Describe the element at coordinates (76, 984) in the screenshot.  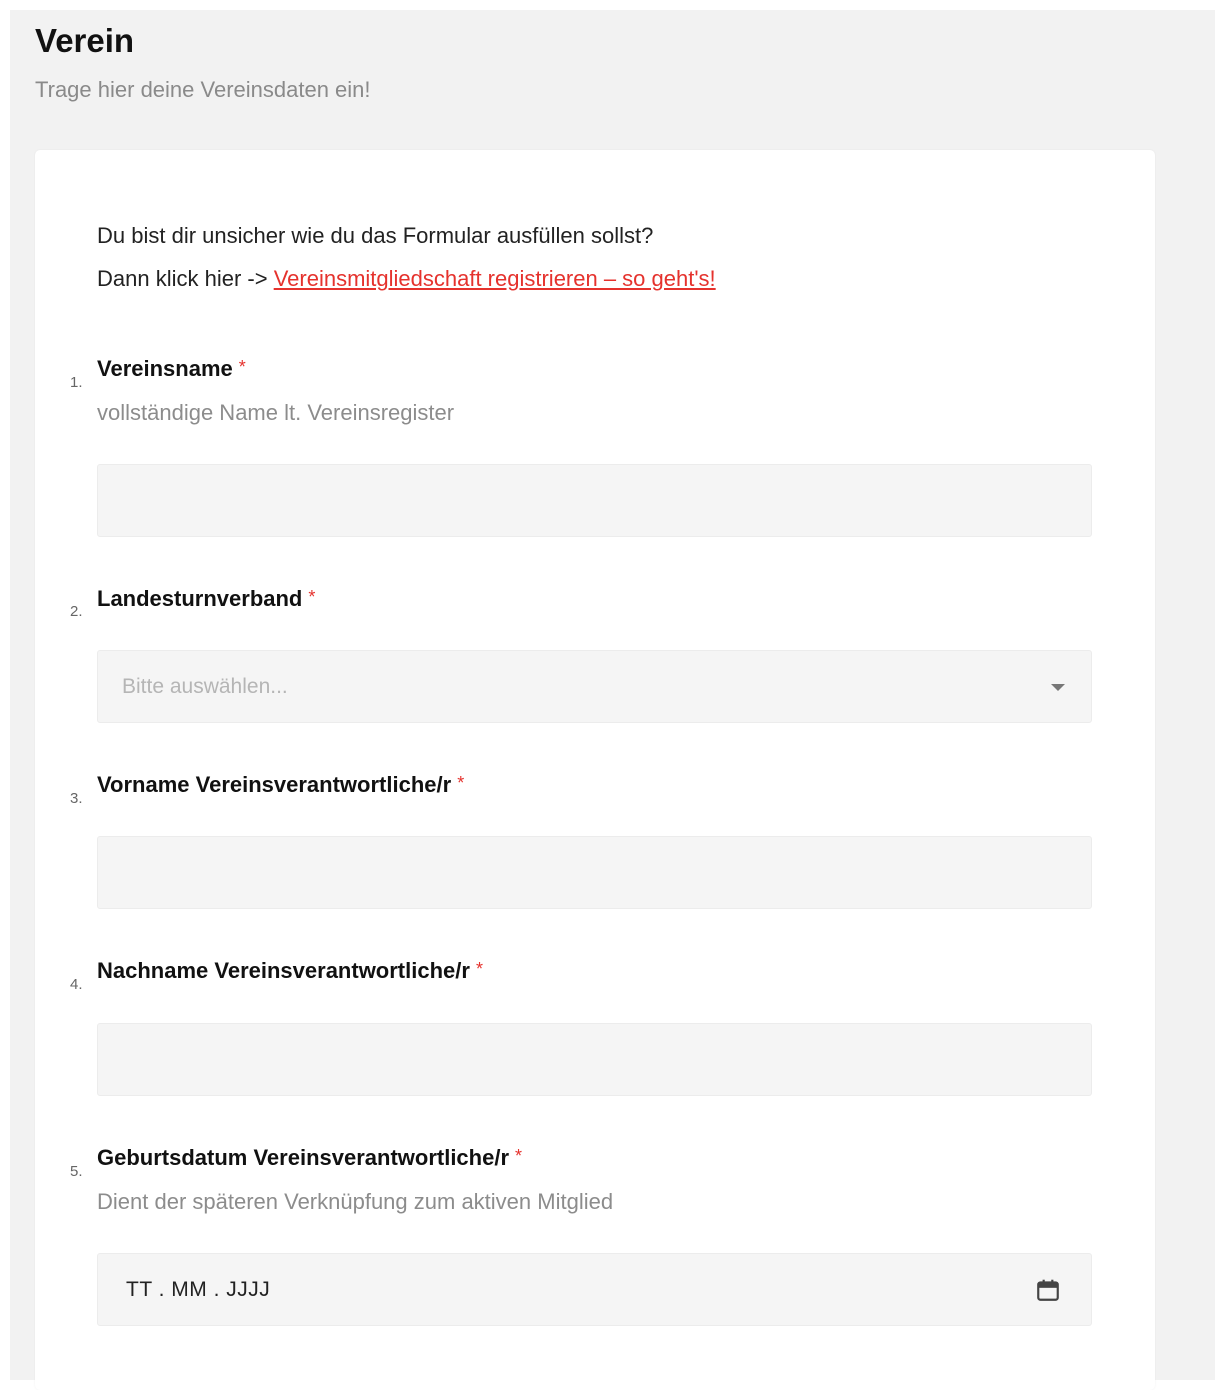
I see `question-number: 4.` at that location.